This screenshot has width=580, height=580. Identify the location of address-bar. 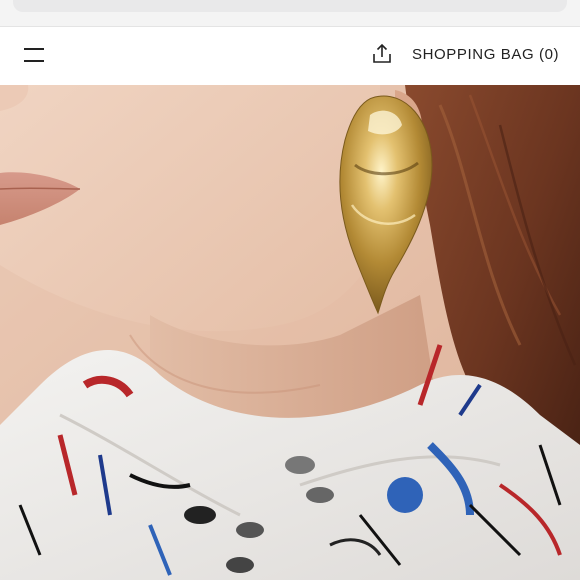
(290, 6).